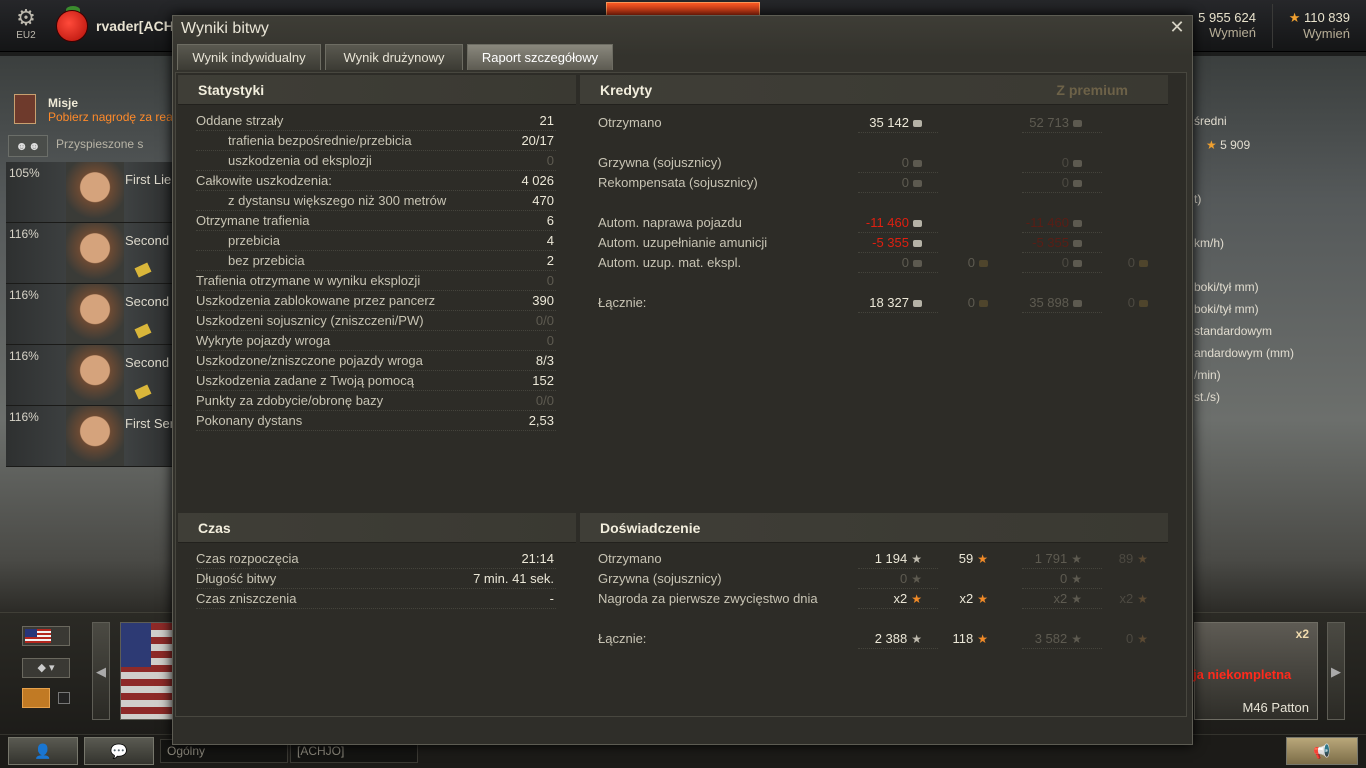 The image size is (1366, 768). Describe the element at coordinates (543, 300) in the screenshot. I see `stats-value: 390` at that location.